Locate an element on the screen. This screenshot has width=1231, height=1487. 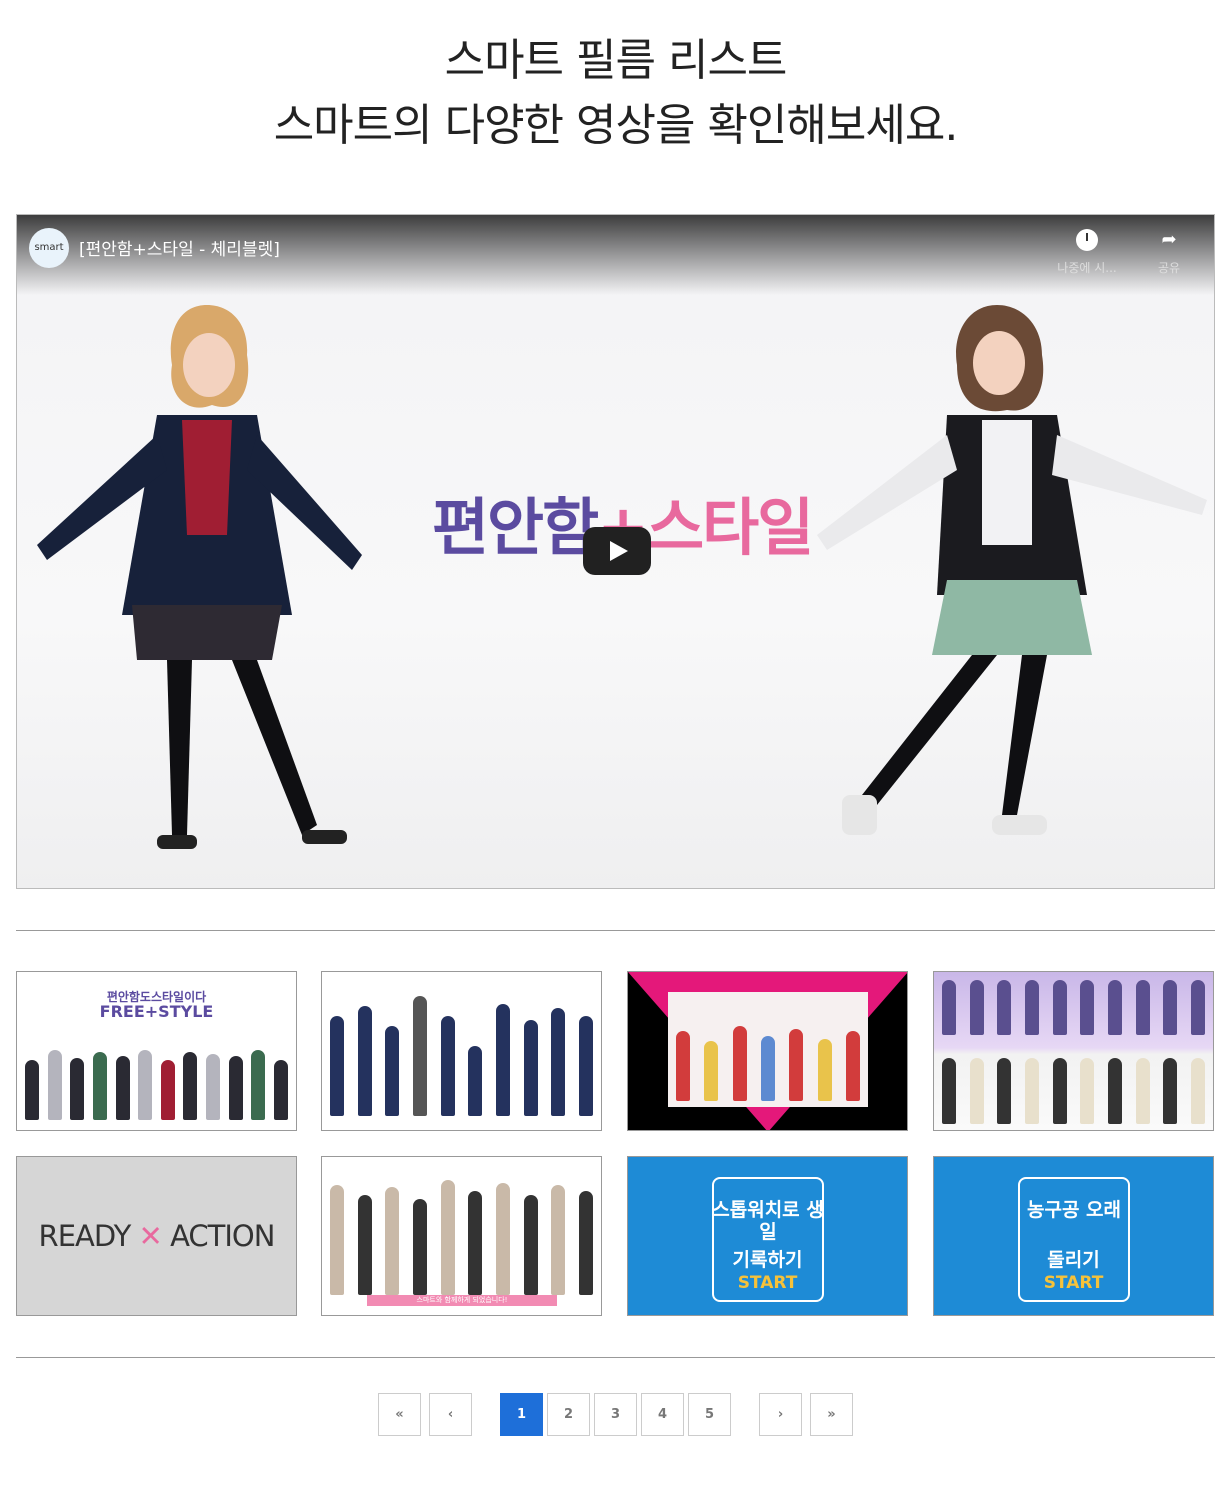
share-button: ➦ 공유 is located at coordinates (1169, 250).